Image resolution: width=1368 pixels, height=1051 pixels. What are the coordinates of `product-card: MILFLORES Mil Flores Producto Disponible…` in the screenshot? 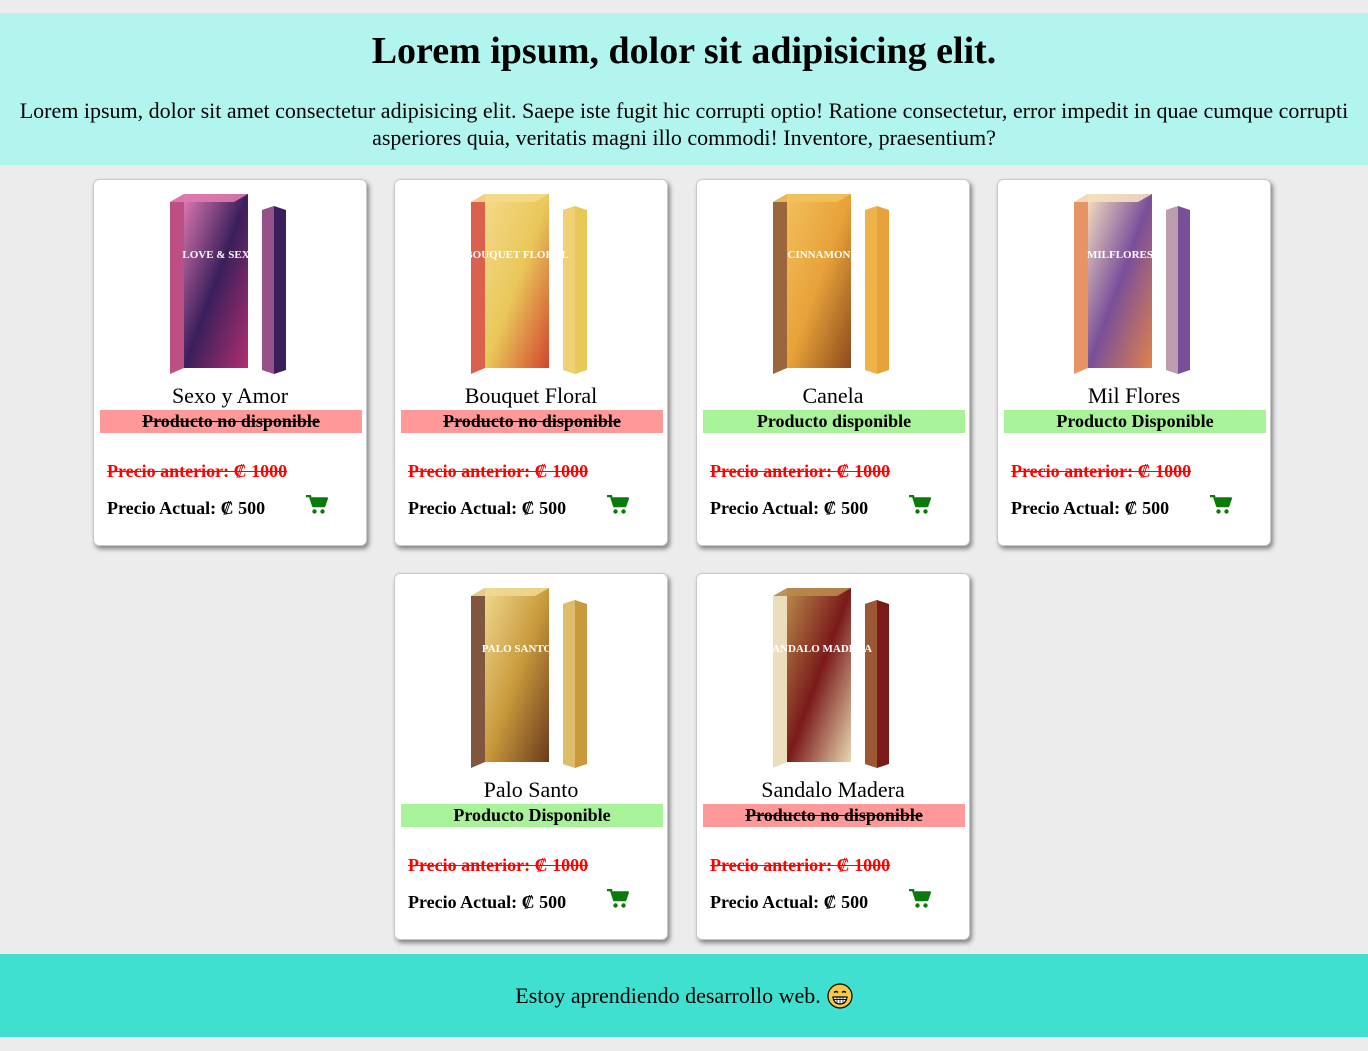 It's located at (1134, 362).